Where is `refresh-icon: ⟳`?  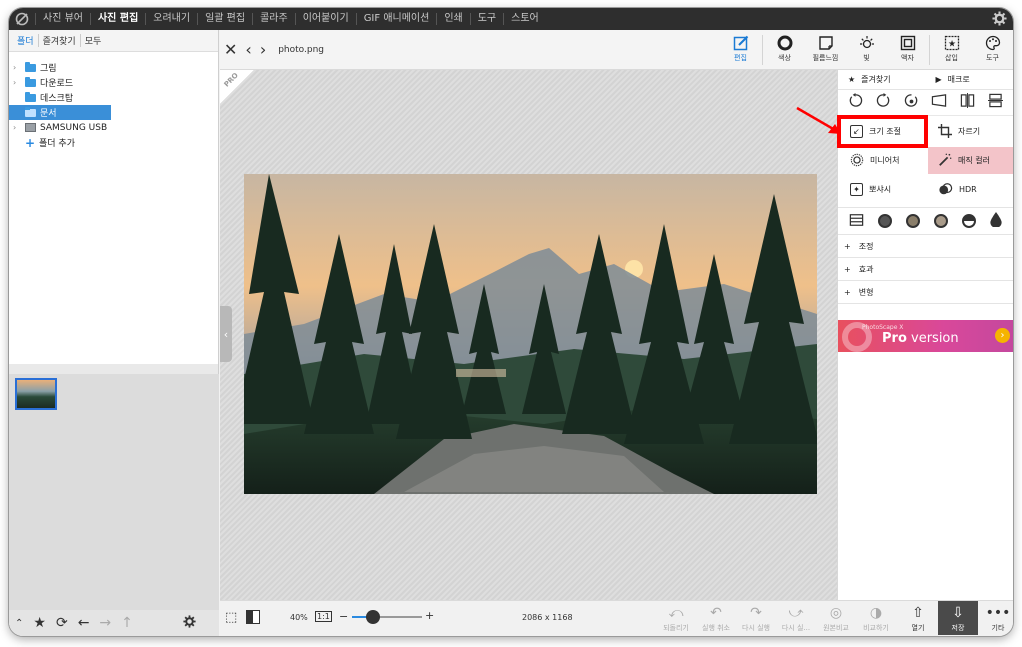 refresh-icon: ⟳ is located at coordinates (62, 623).